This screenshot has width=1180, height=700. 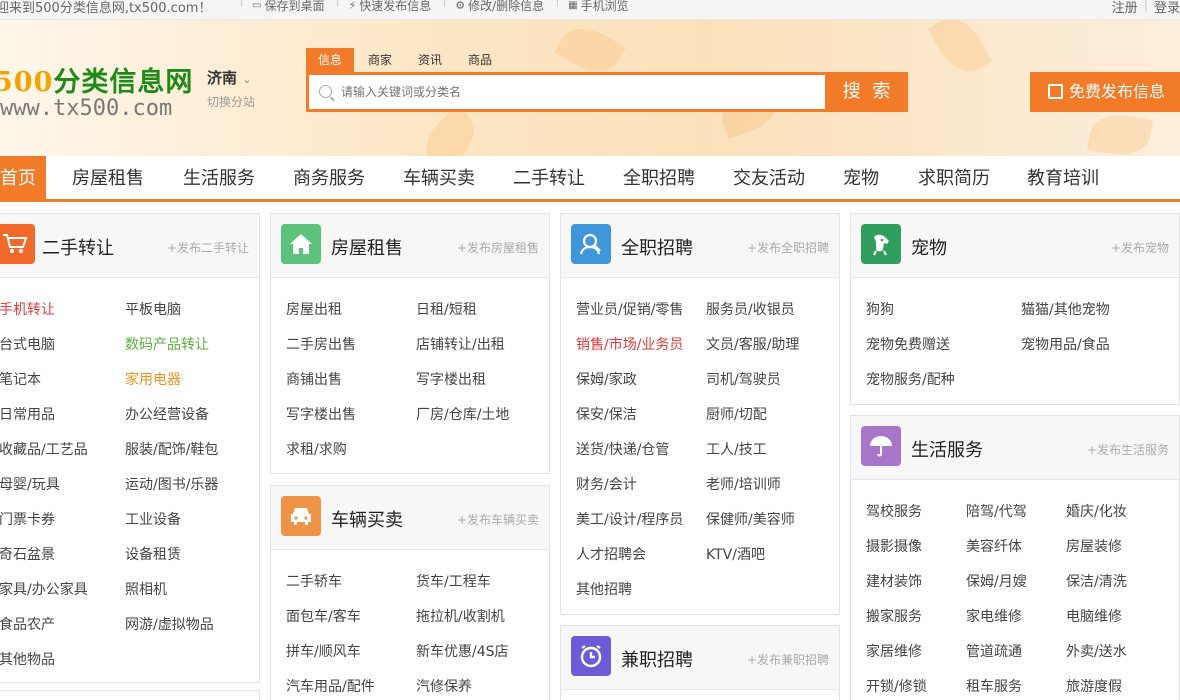 I want to click on city-selector: 济南 ⌄, so click(x=229, y=77).